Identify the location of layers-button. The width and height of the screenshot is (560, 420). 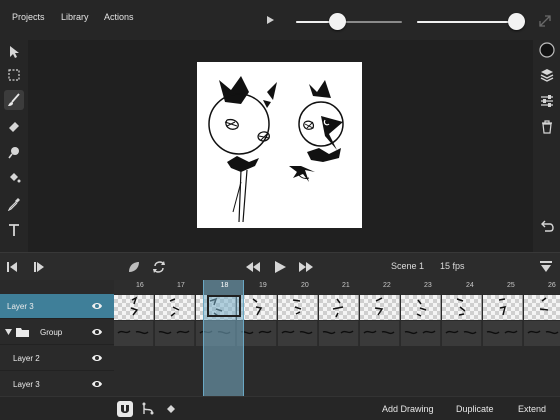
(547, 75).